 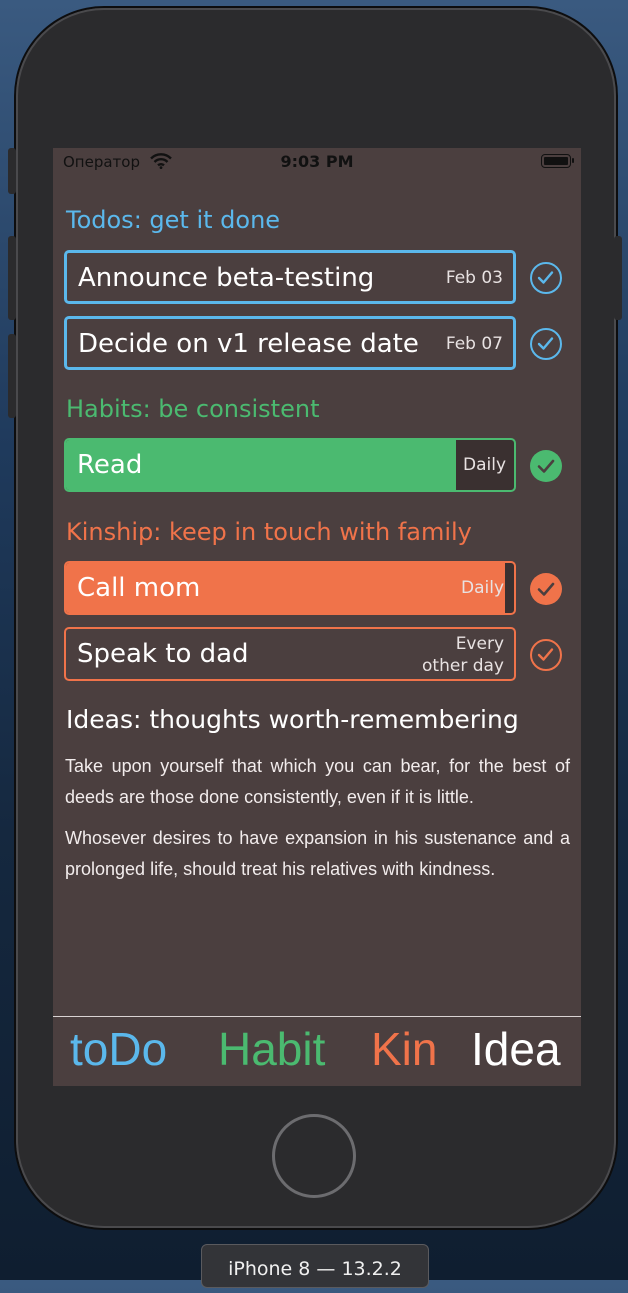 I want to click on kin-frequency: Daily, so click(x=482, y=588).